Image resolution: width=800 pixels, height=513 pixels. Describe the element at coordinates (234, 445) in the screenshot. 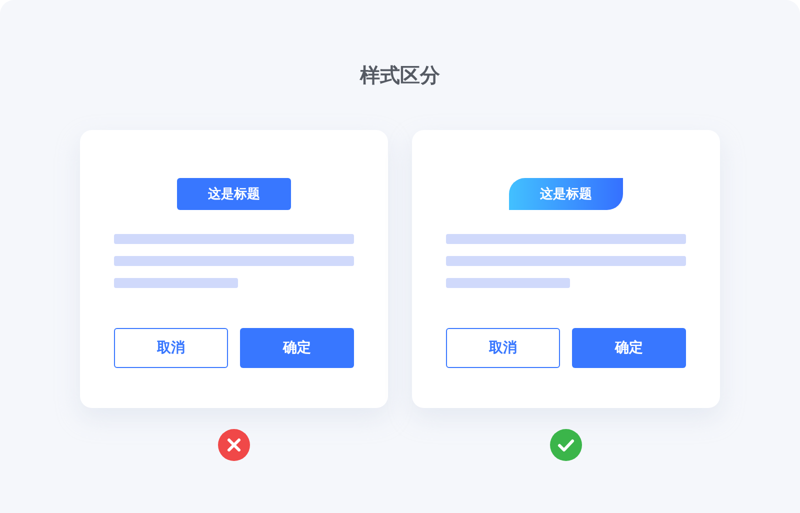

I see `cross-icon` at that location.